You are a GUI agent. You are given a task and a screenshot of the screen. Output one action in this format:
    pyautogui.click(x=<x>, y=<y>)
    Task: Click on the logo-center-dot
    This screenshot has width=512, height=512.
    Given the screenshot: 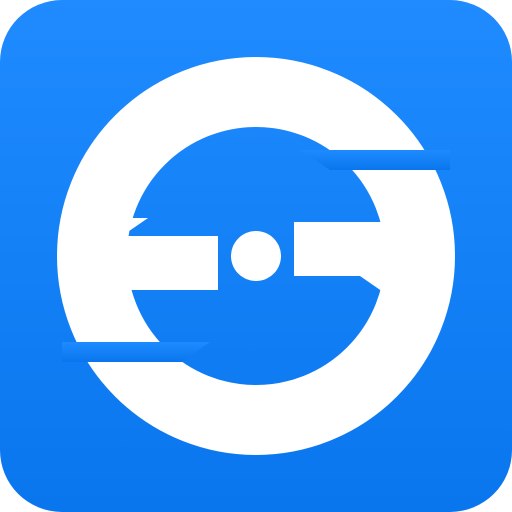 What is the action you would take?
    pyautogui.click(x=256, y=256)
    